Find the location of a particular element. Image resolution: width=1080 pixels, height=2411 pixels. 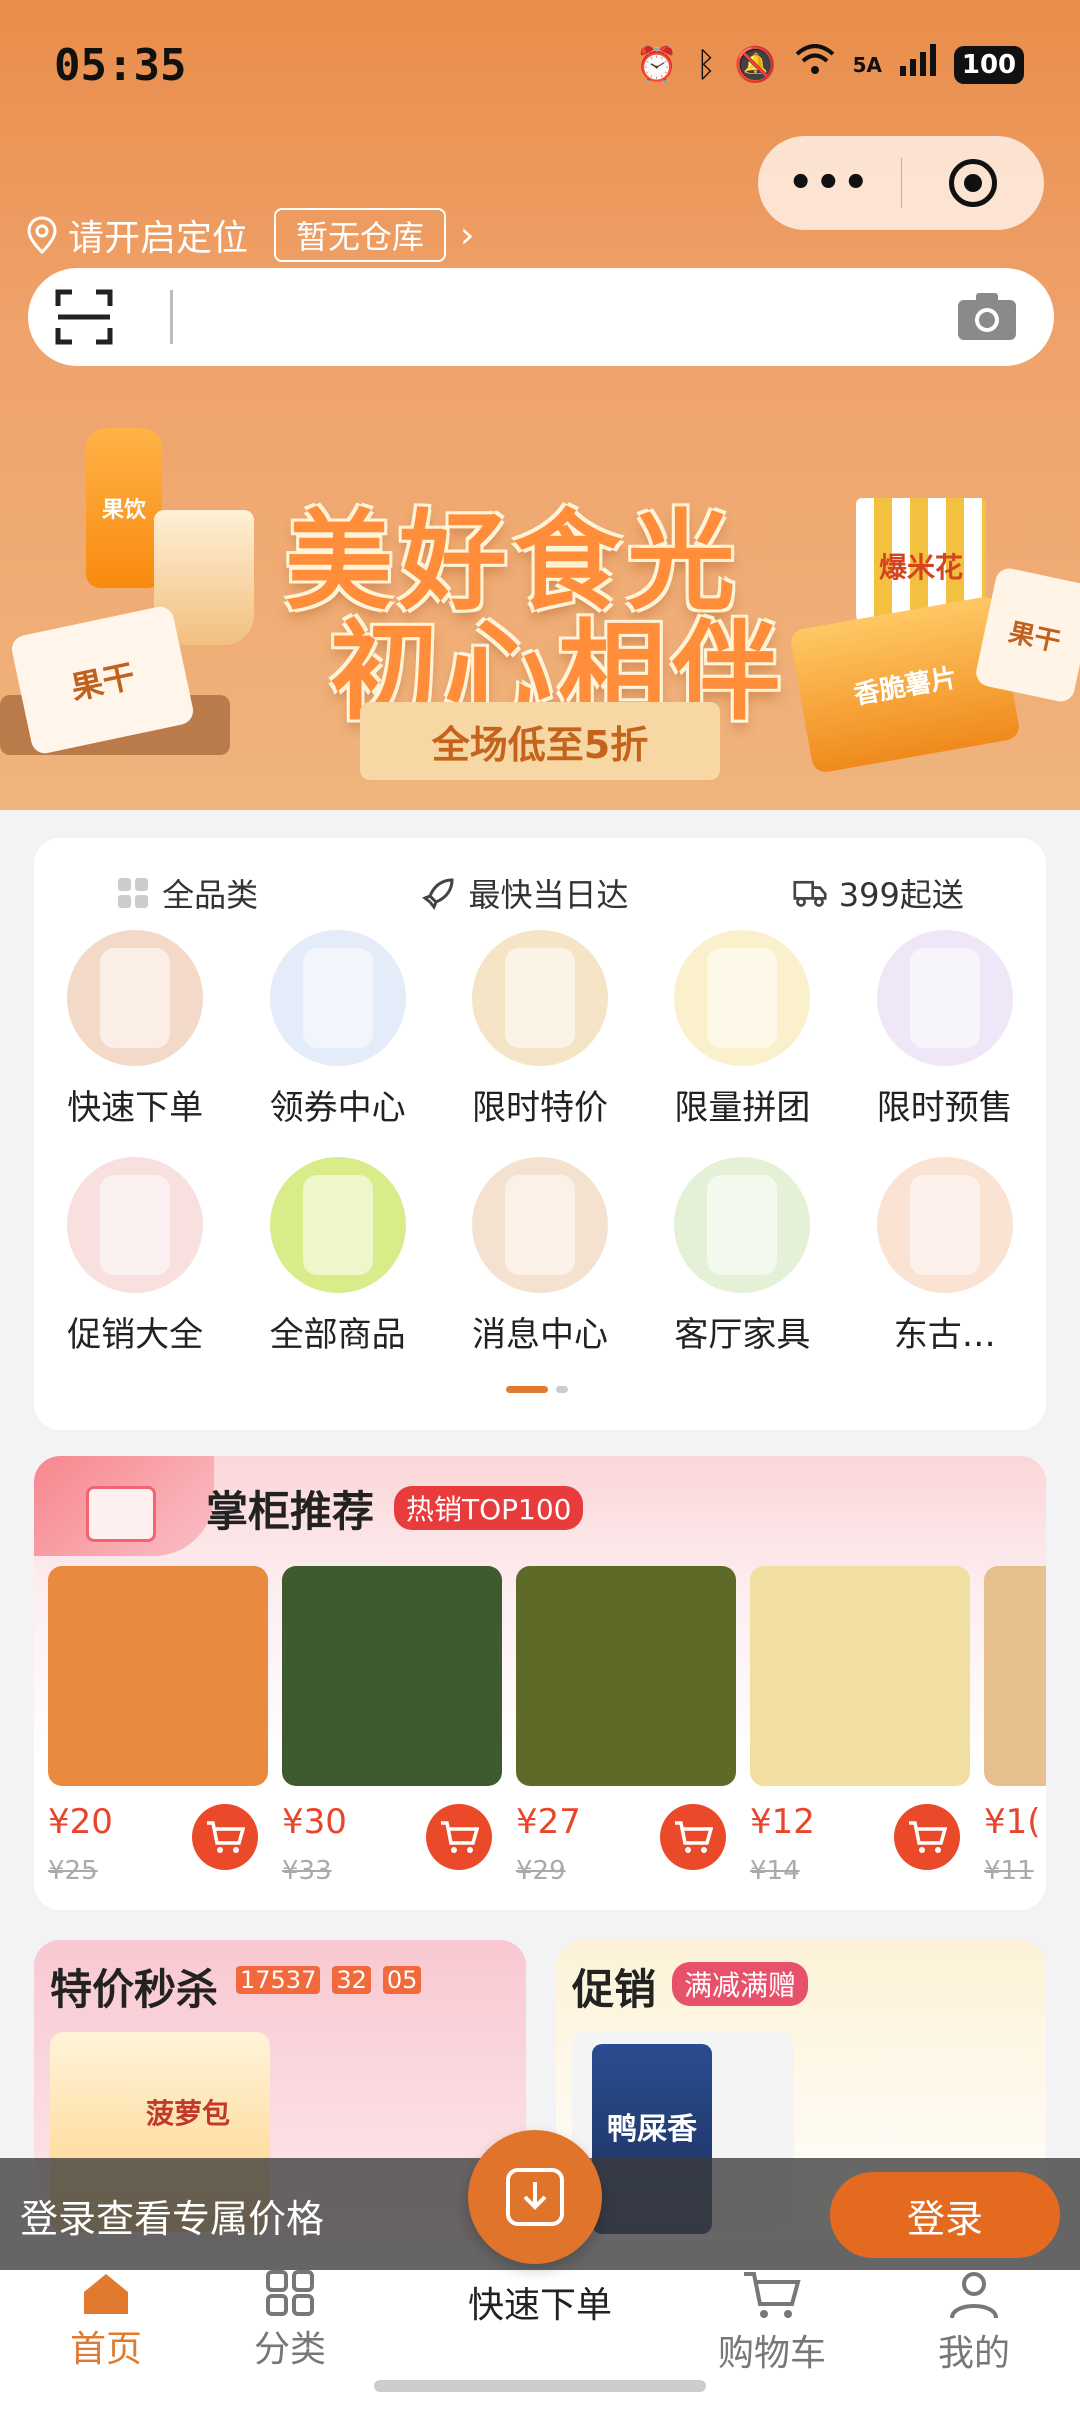

tab-quick-order-label: 快速下单 is located at coordinates (540, 2302).